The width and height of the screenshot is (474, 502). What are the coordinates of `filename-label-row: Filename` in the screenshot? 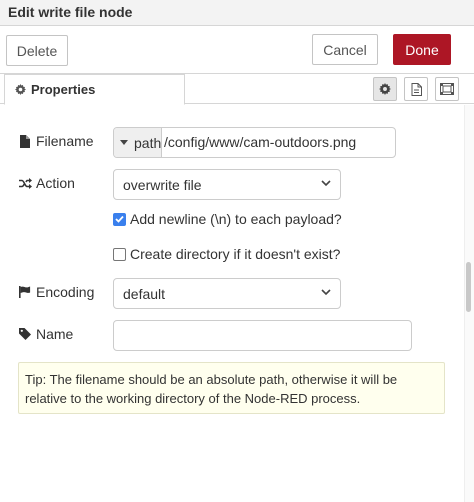 It's located at (56, 141).